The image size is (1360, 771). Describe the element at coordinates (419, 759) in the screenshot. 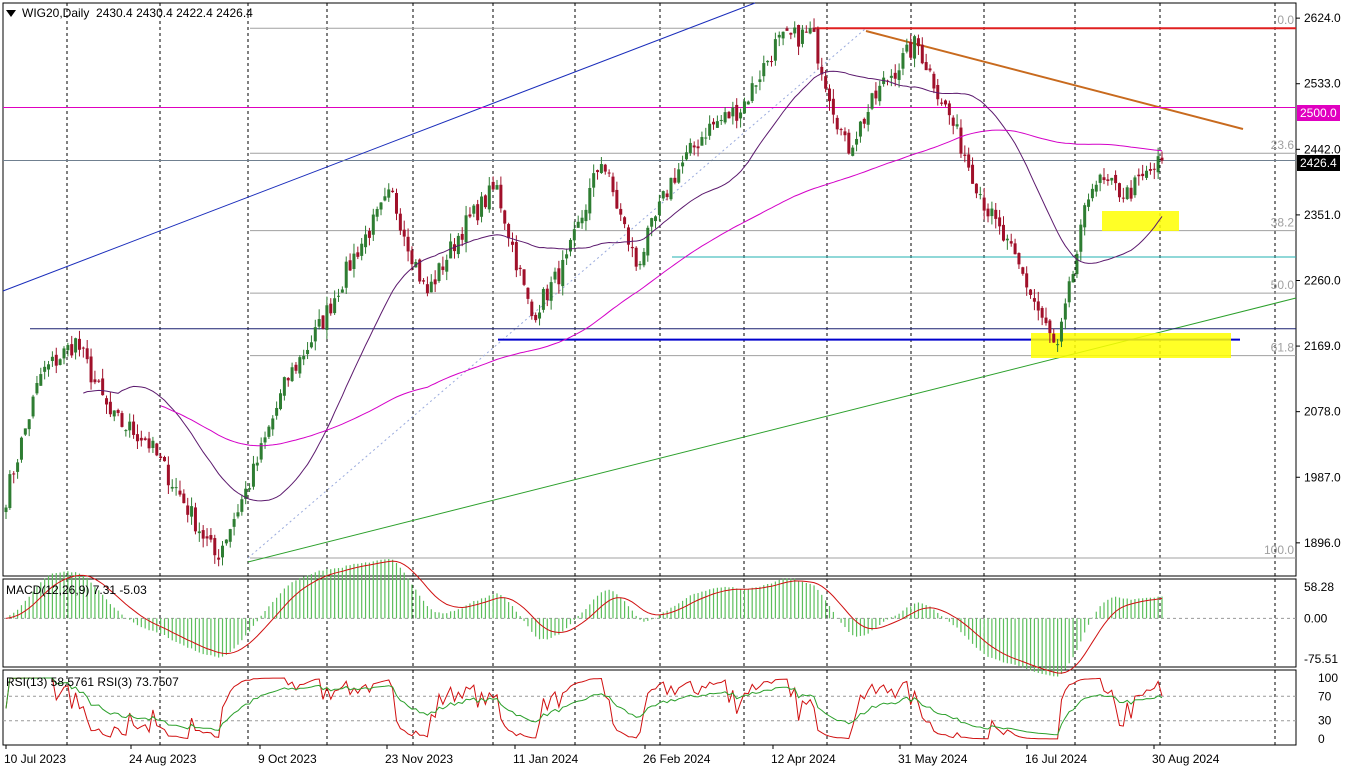

I see `date-axis-label: 23 Nov 2023` at that location.